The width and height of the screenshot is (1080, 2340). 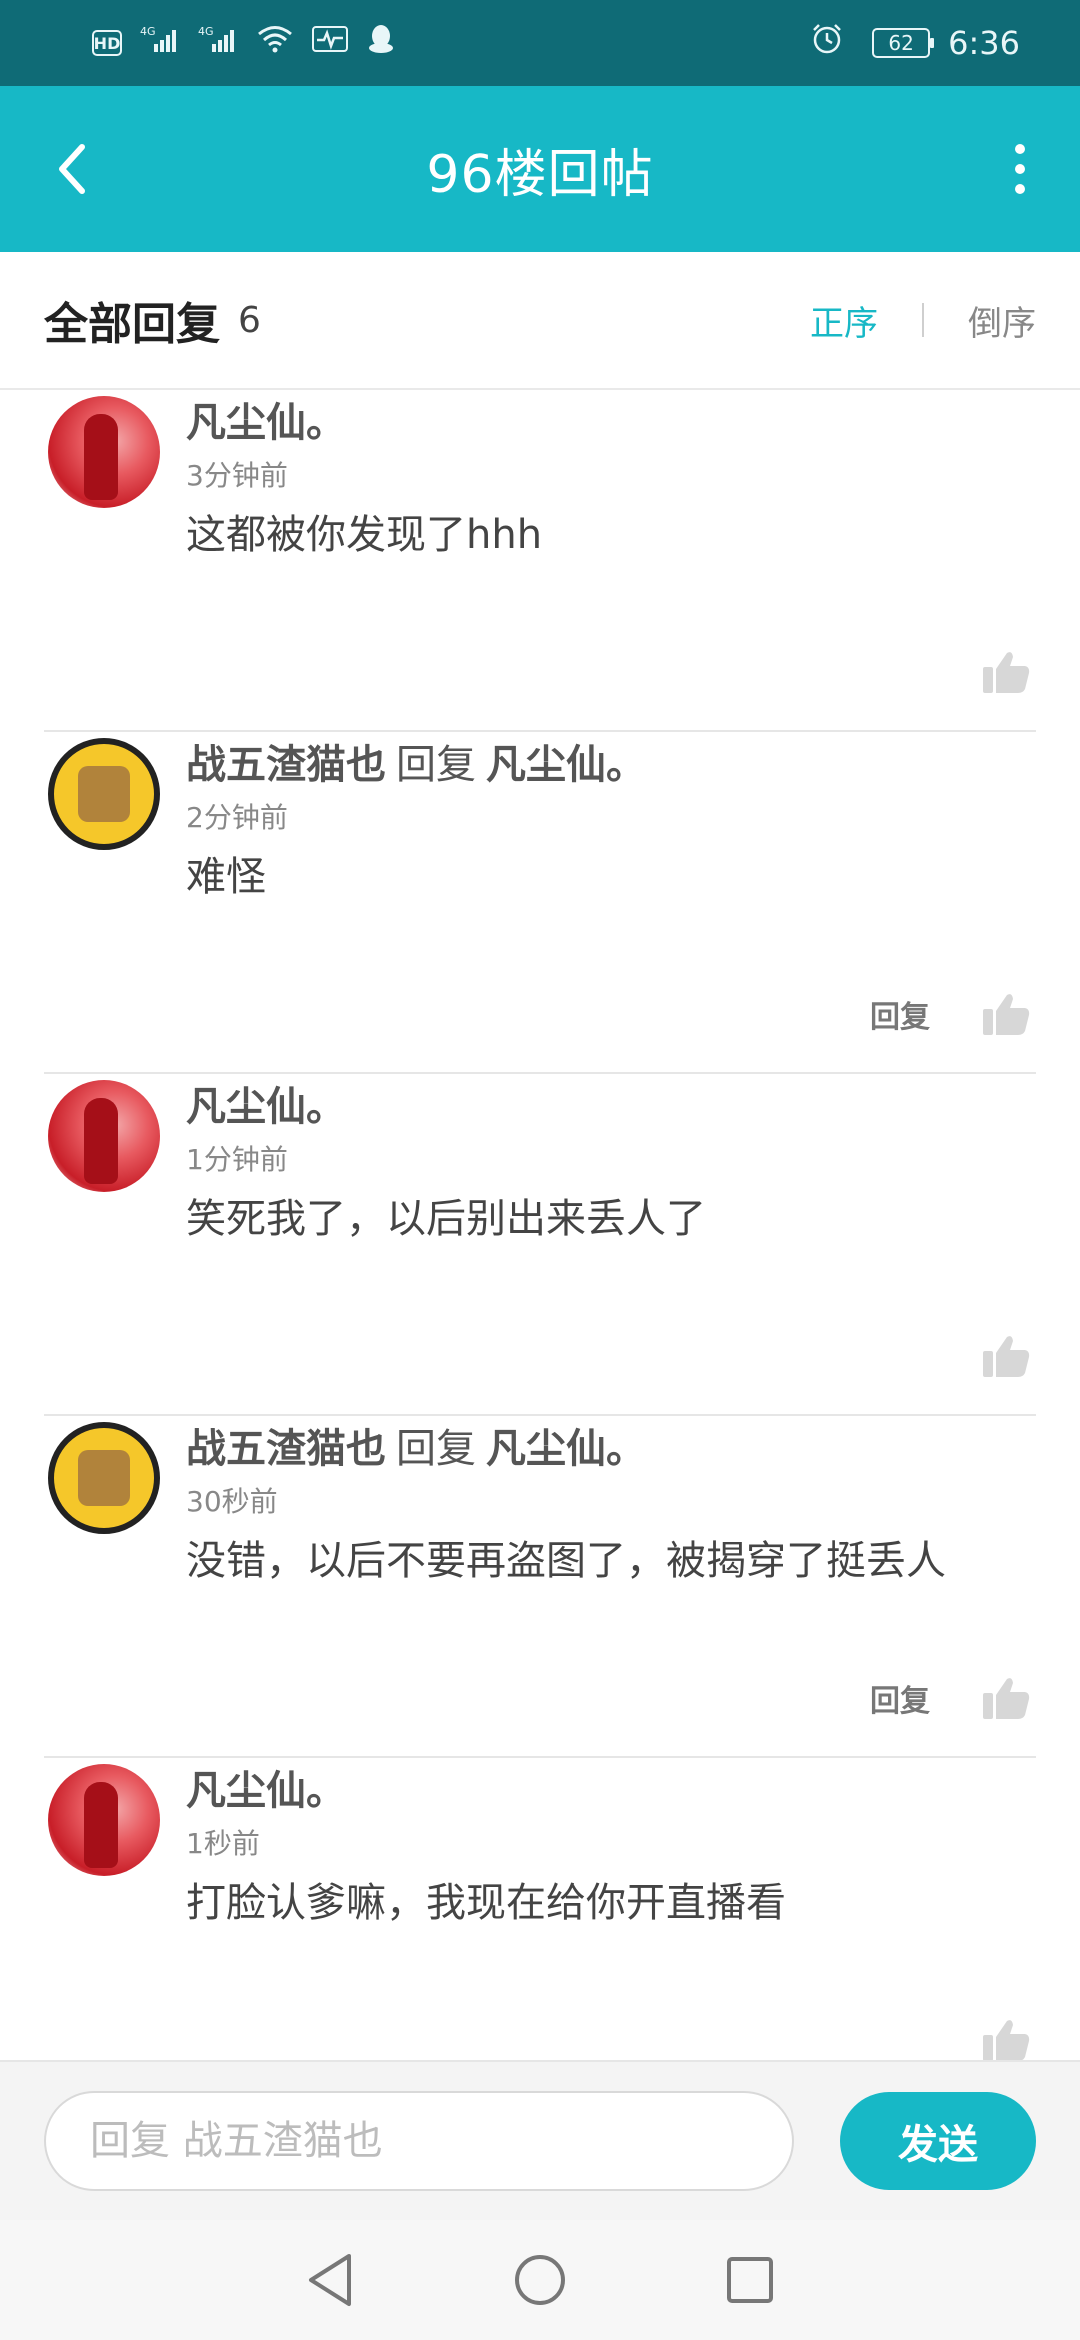 I want to click on sort-divider, so click(x=923, y=320).